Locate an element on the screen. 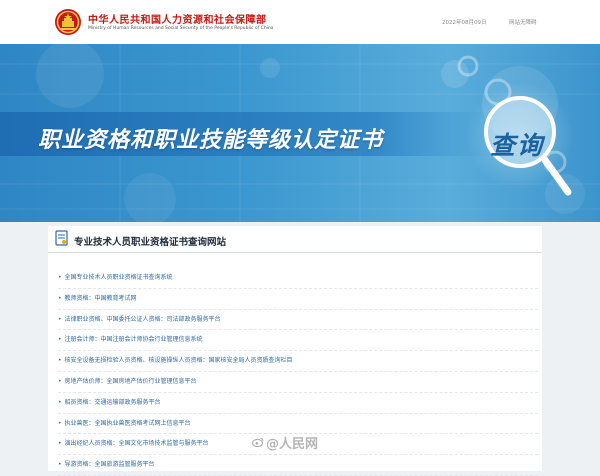  section-title: 专业技术人员职业资格证书查询网站 is located at coordinates (150, 242).